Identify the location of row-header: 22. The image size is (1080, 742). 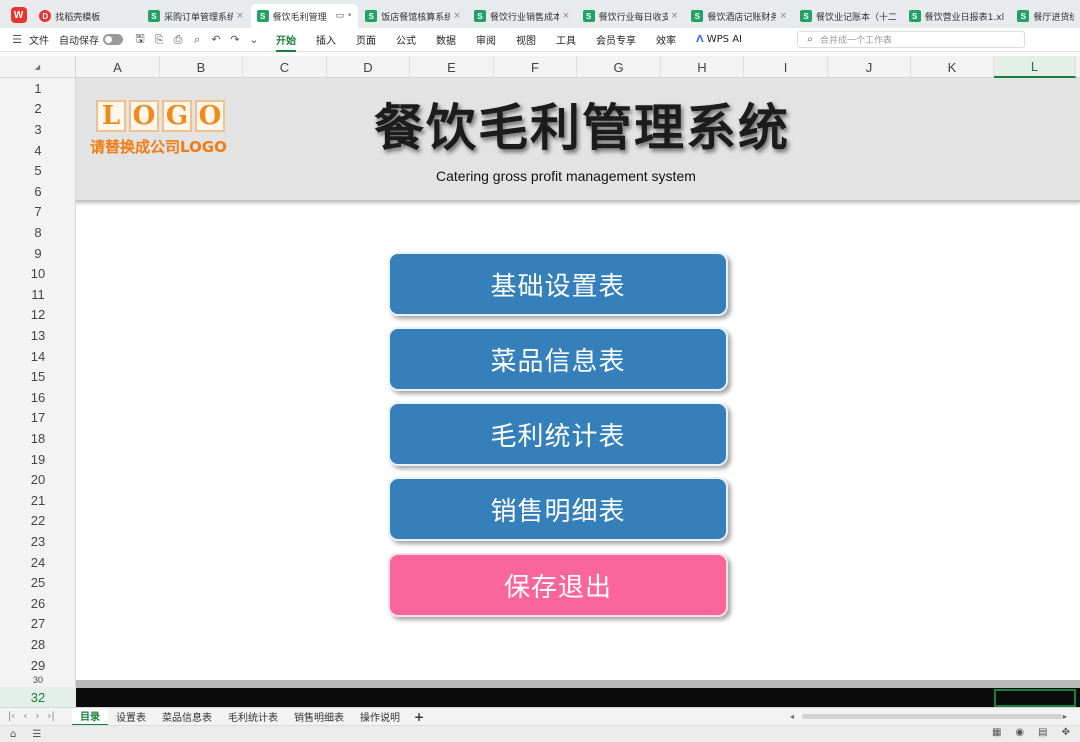
(38, 521).